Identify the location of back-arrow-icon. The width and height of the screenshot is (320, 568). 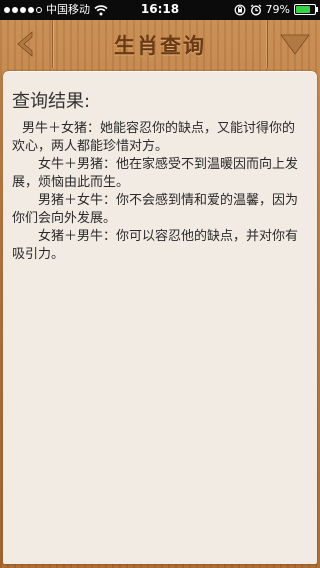
(25, 44).